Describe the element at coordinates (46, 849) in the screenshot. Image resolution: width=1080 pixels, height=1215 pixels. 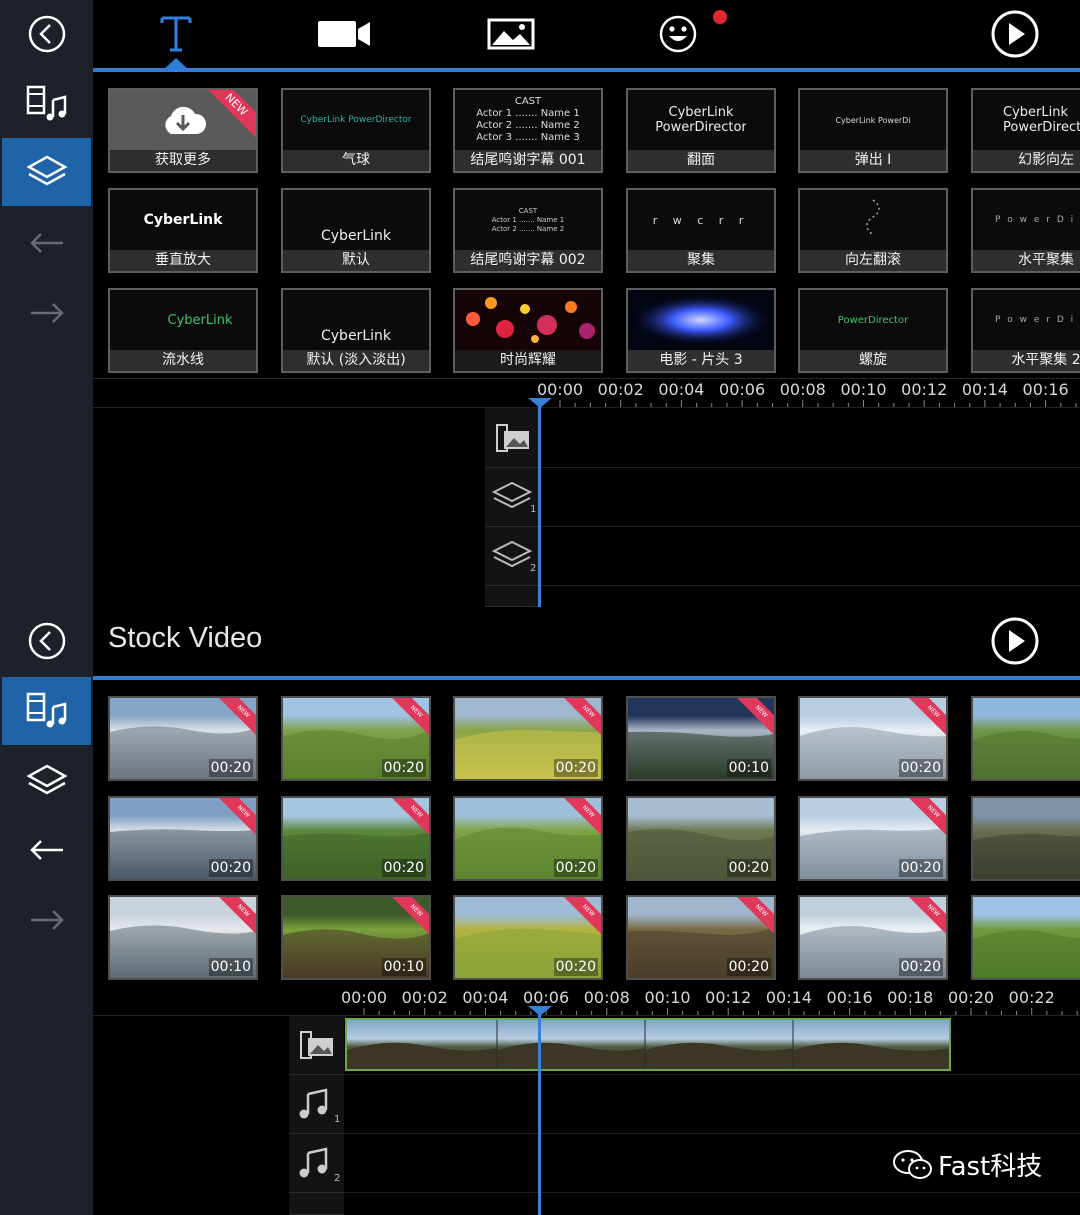
I see `bottom-undo-button` at that location.